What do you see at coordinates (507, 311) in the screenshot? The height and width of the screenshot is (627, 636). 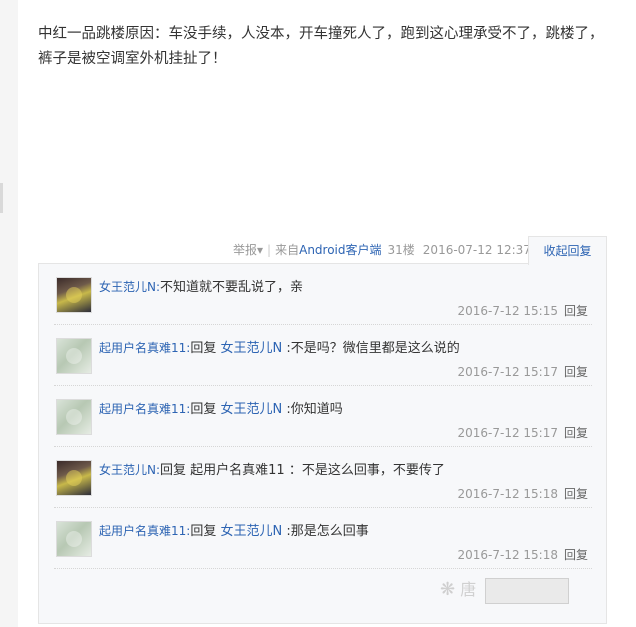 I see `reply-time: 2016-7-12 15:15` at bounding box center [507, 311].